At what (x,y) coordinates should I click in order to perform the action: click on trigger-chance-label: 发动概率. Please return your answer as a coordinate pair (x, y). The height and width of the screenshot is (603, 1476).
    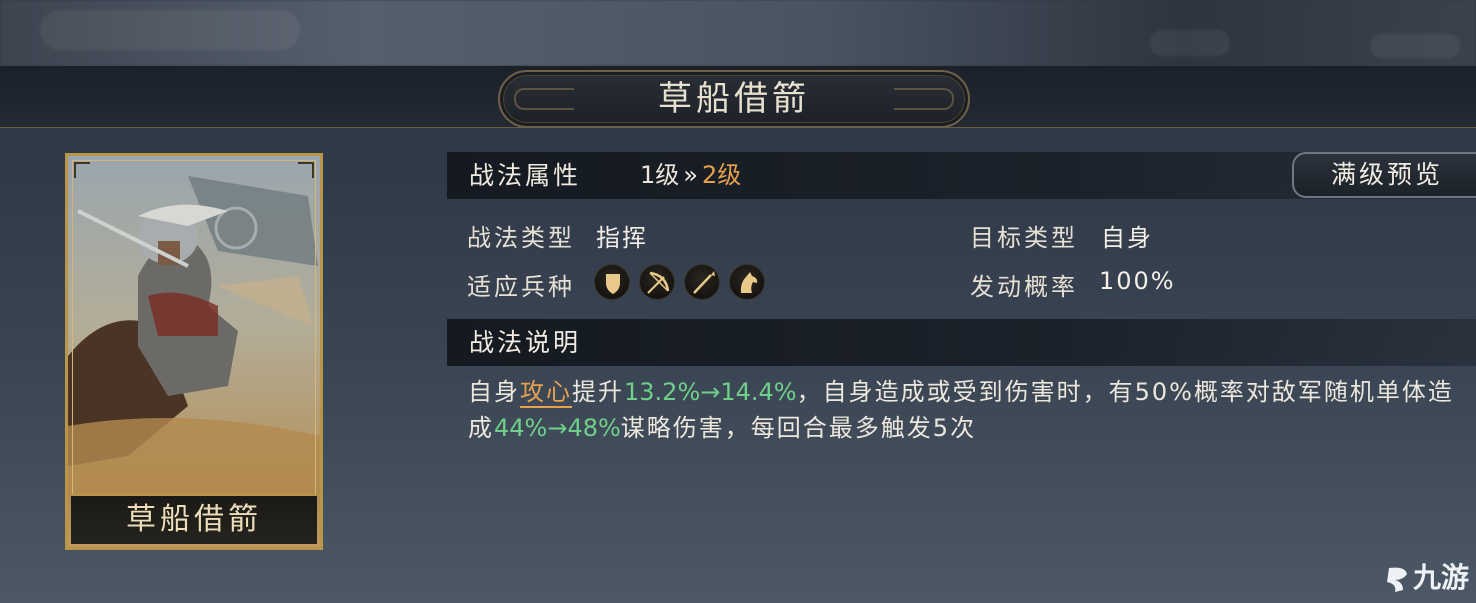
    Looking at the image, I should click on (1024, 287).